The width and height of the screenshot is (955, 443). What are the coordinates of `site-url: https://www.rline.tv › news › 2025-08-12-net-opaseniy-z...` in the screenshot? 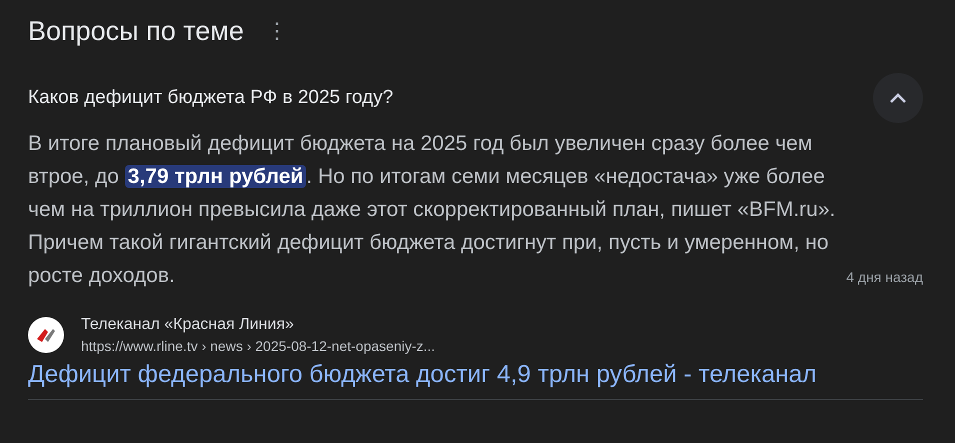 It's located at (258, 346).